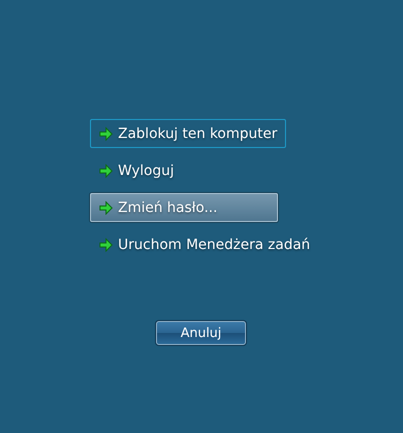 This screenshot has height=433, width=403. Describe the element at coordinates (188, 133) in the screenshot. I see `menu-option: Zablokuj ten komputer` at that location.